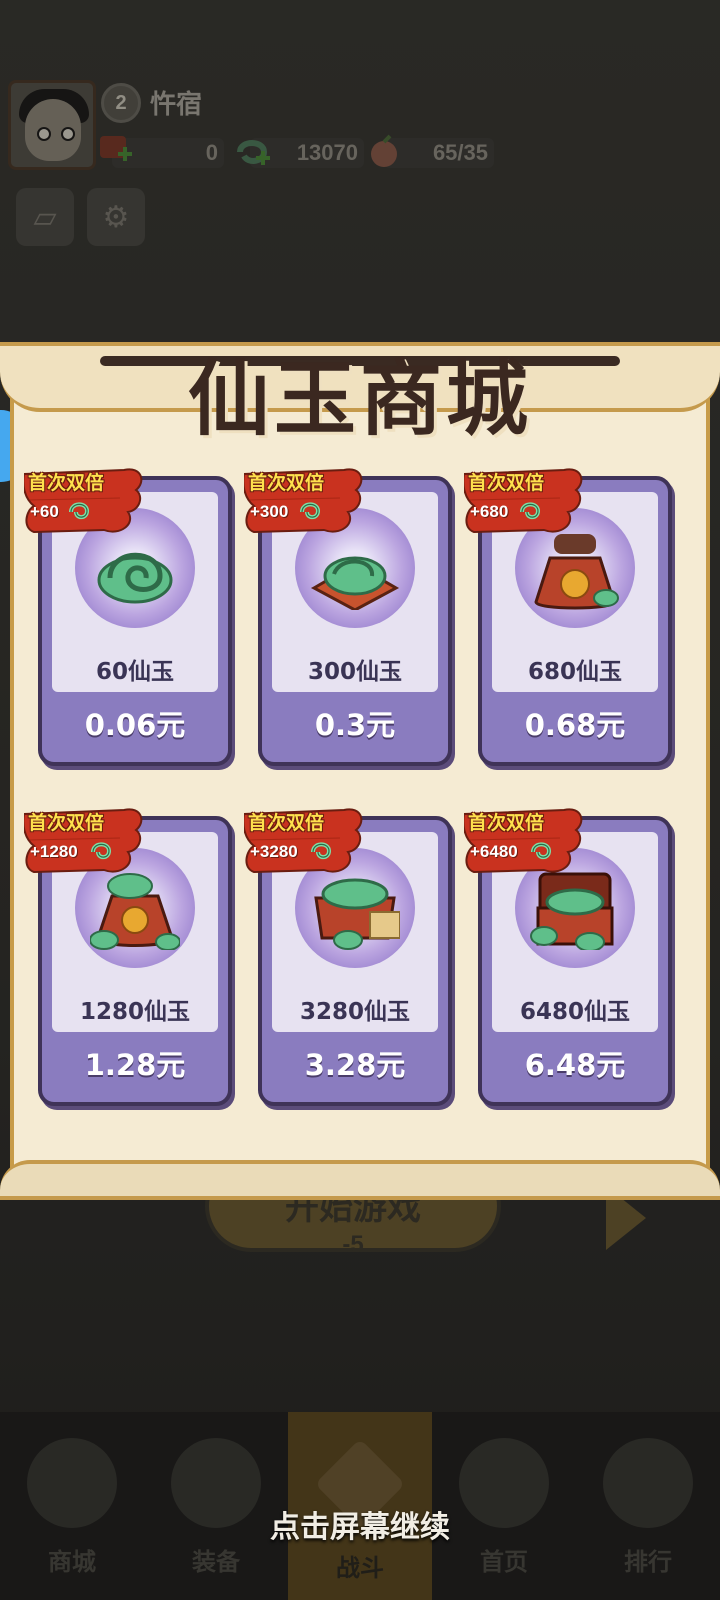 This screenshot has height=1600, width=720. What do you see at coordinates (135, 911) in the screenshot?
I see `fortune-bag-large-icon` at bounding box center [135, 911].